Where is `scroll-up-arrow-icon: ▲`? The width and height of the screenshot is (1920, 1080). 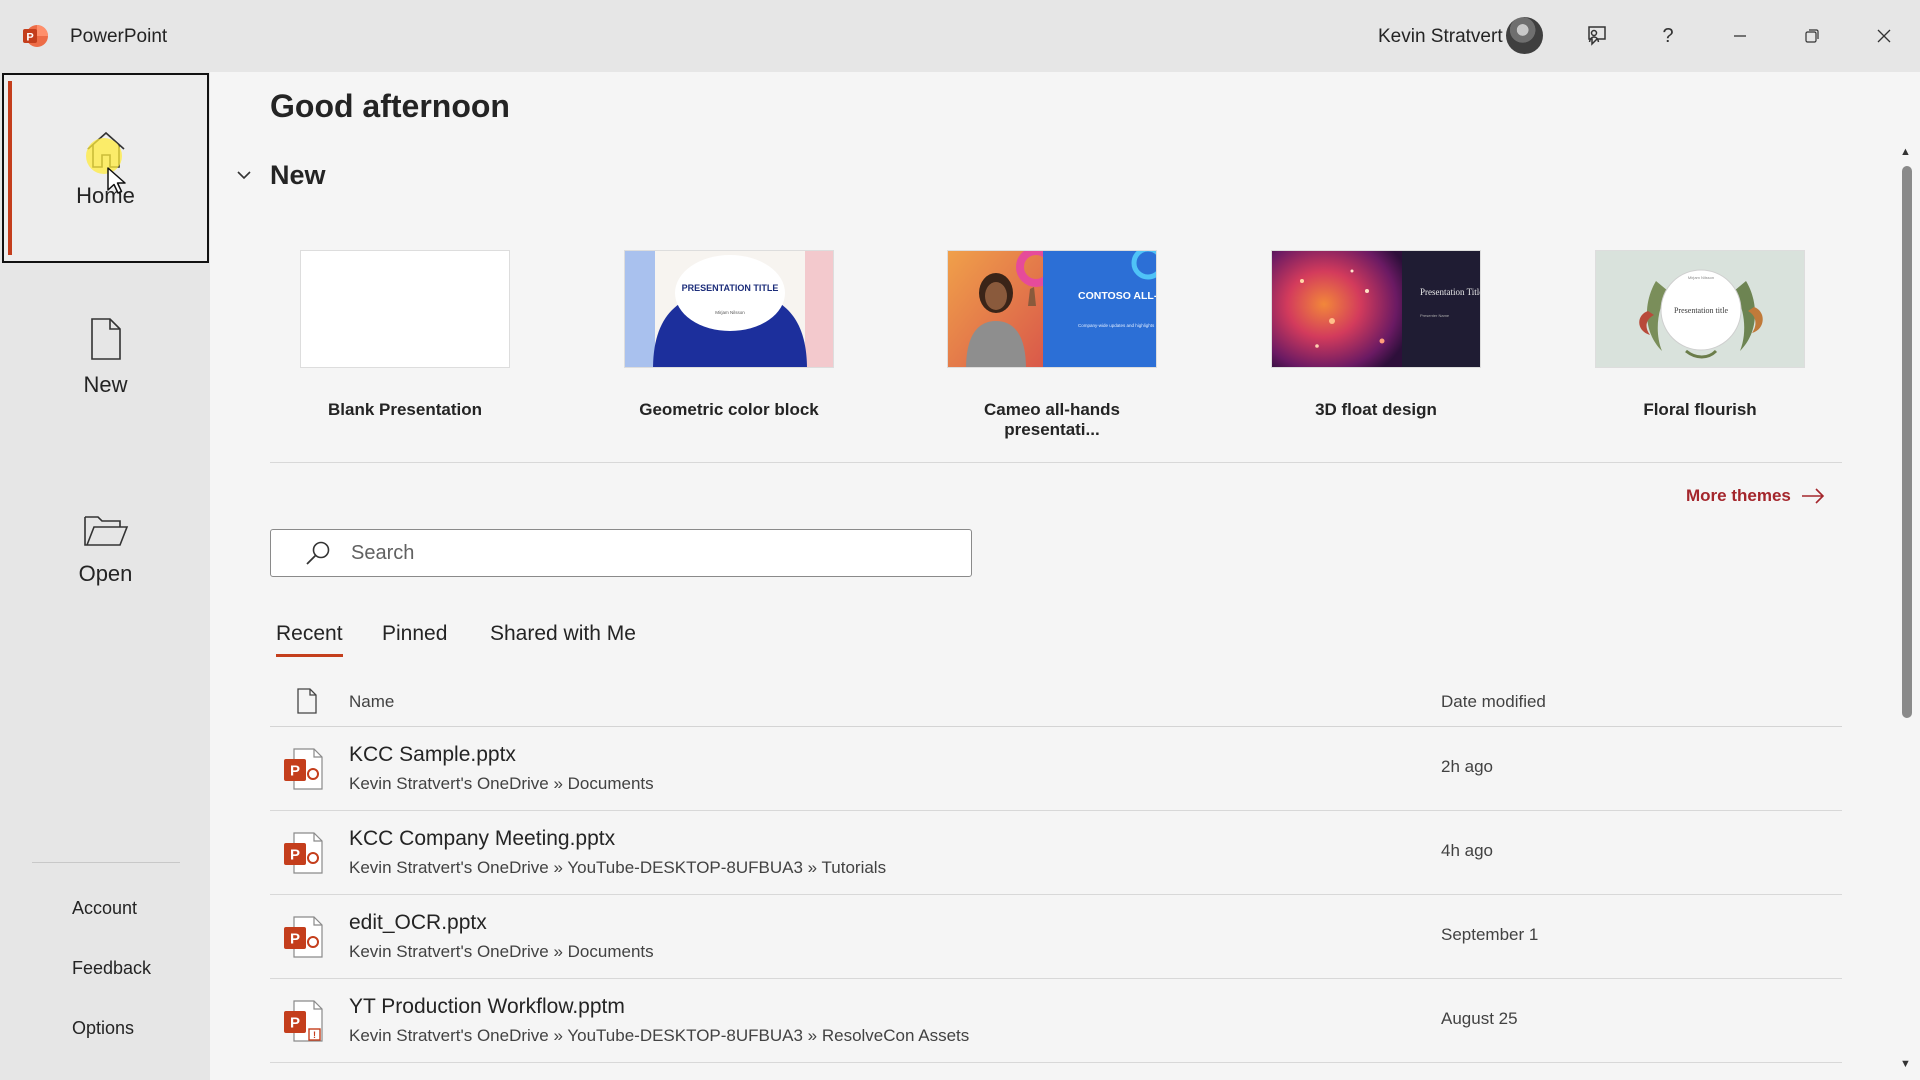 scroll-up-arrow-icon: ▲ is located at coordinates (1905, 152).